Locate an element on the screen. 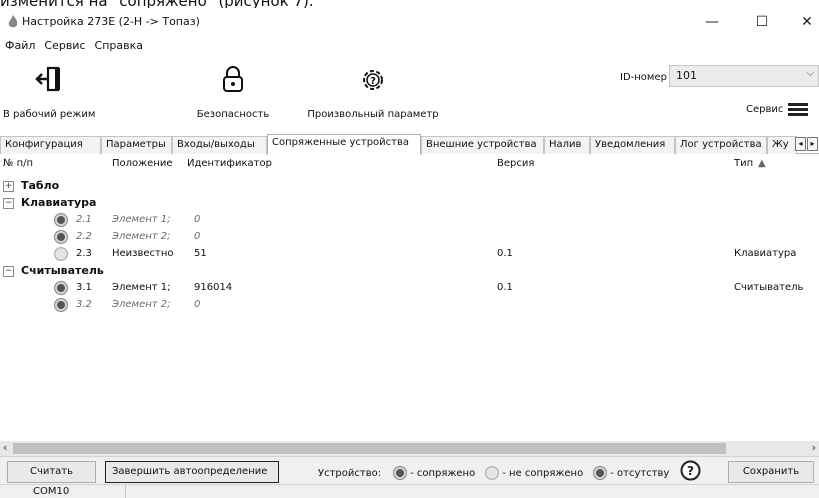 Image resolution: width=819 pixels, height=498 pixels. table-row: 2.1 Элемент 1; 0 is located at coordinates (409, 220).